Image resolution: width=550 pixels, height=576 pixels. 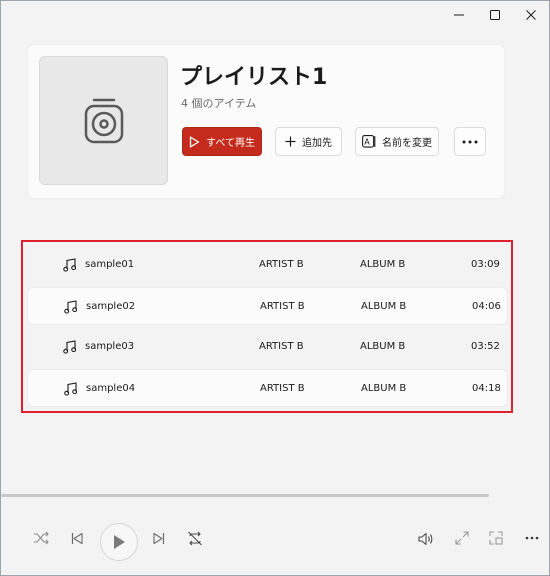 I want to click on playlist-item-count: 4 個のアイテム, so click(x=219, y=103).